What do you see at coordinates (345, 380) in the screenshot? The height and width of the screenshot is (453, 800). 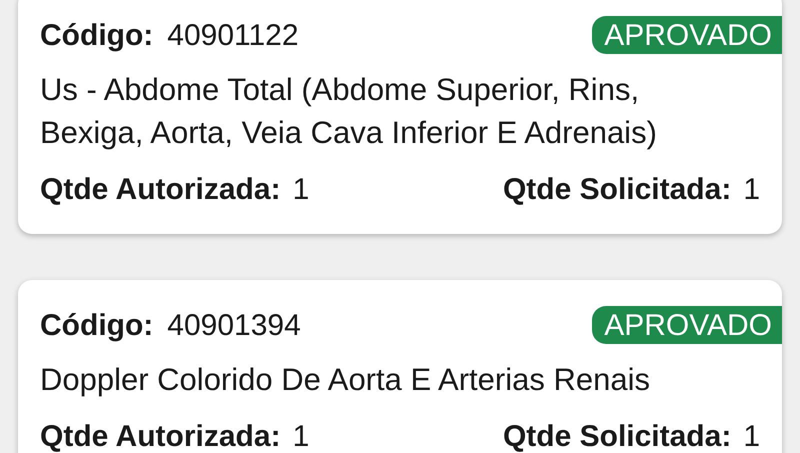 I see `procedure-description: Doppler Colorido De Aorta E Arterias Renais` at bounding box center [345, 380].